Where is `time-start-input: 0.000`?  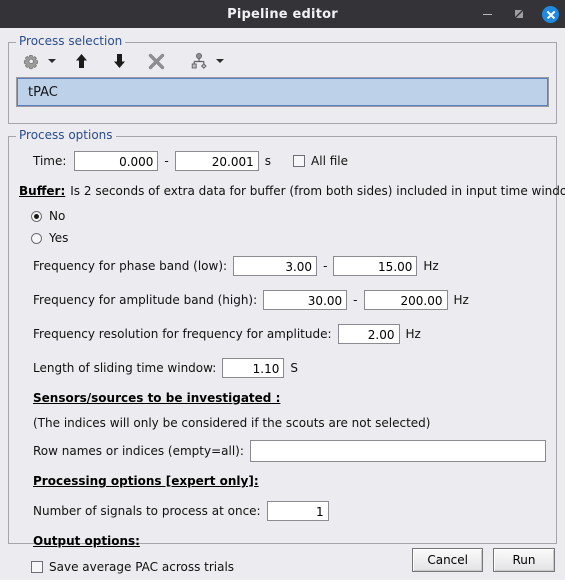
time-start-input: 0.000 is located at coordinates (116, 161).